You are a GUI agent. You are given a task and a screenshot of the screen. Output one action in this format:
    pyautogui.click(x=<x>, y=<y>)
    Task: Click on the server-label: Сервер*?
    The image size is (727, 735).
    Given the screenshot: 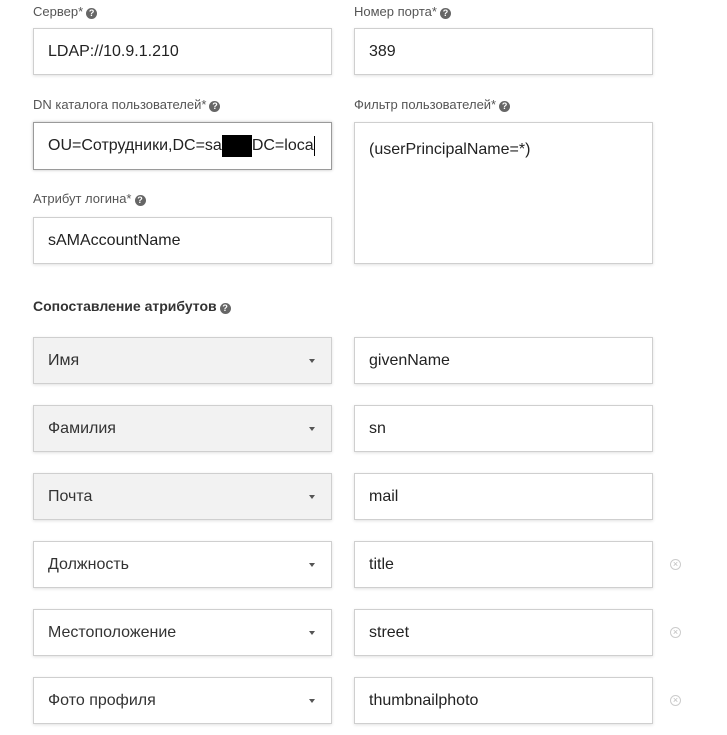 What is the action you would take?
    pyautogui.click(x=65, y=12)
    